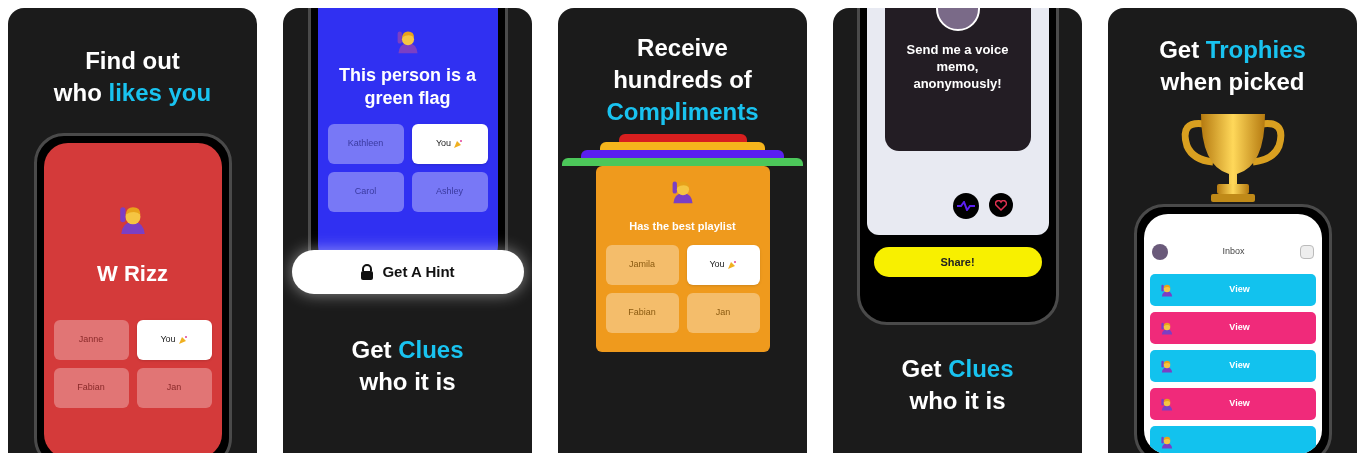  I want to click on caption-line: Compliments, so click(682, 112).